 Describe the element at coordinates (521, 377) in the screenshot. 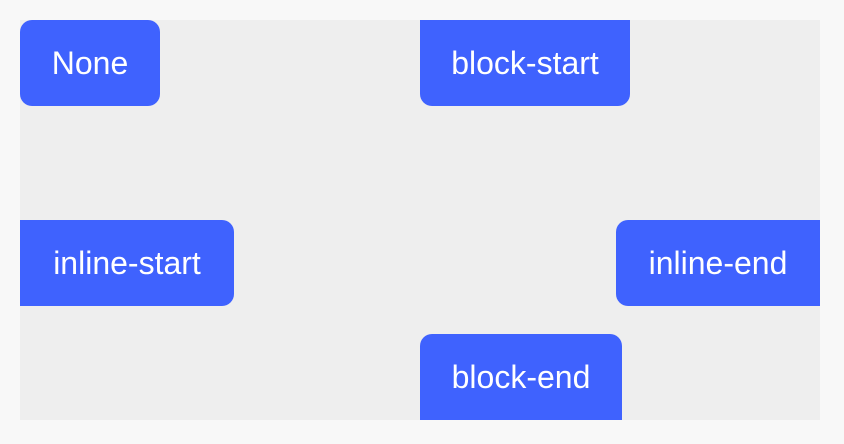

I see `block-end-button: block-end` at that location.